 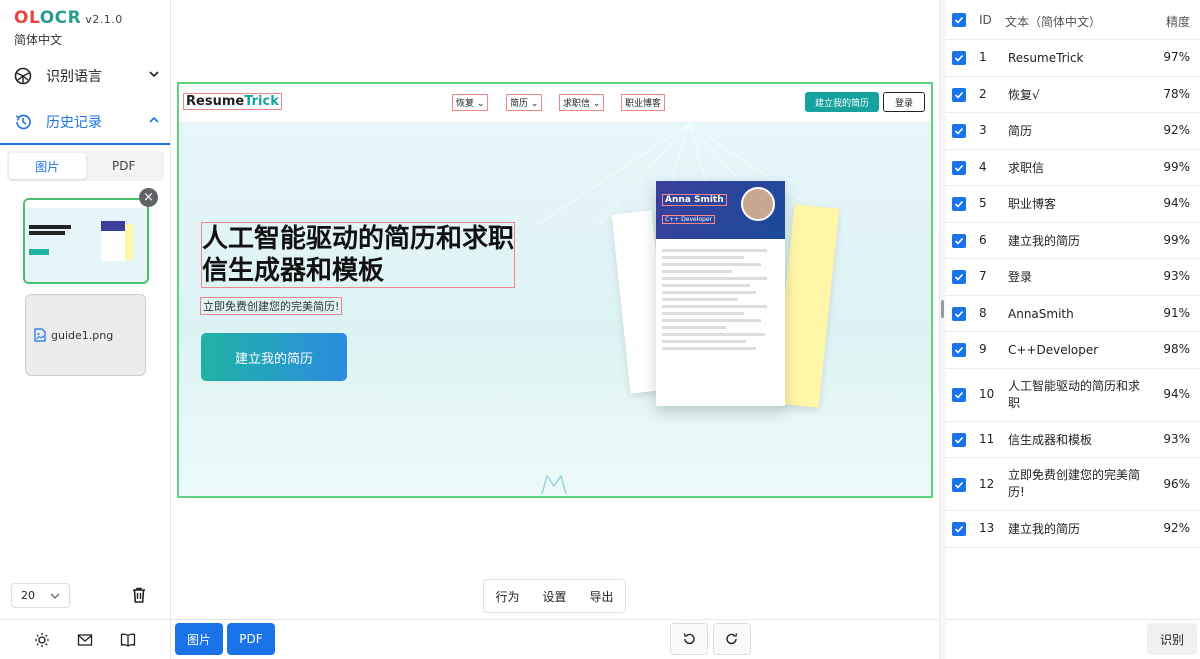 What do you see at coordinates (1172, 639) in the screenshot?
I see `recognize-button: 识别` at bounding box center [1172, 639].